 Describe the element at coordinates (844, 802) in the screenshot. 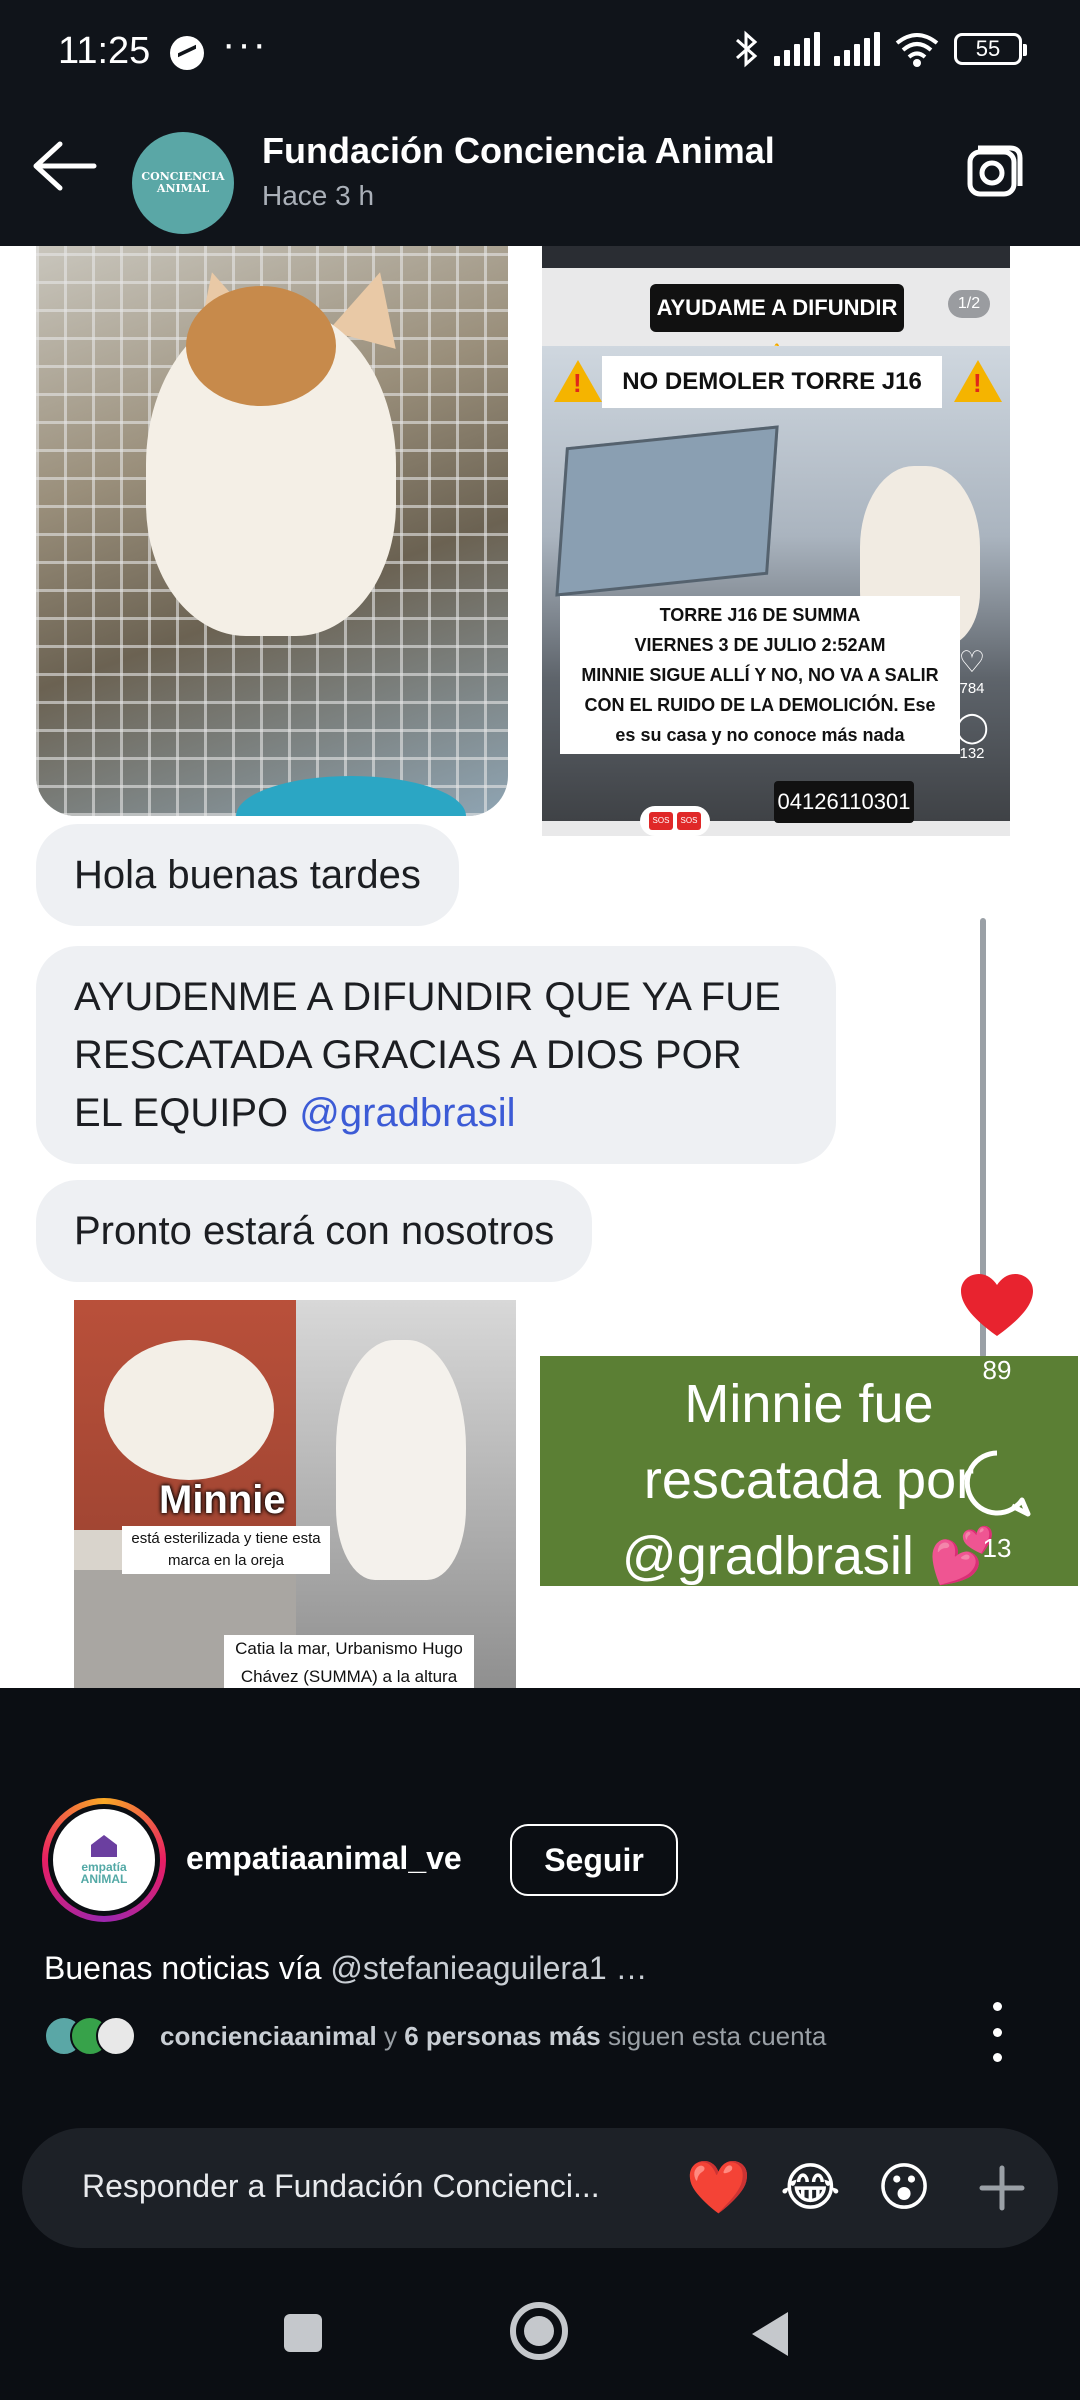

I see `post-phone: 04126110301` at that location.